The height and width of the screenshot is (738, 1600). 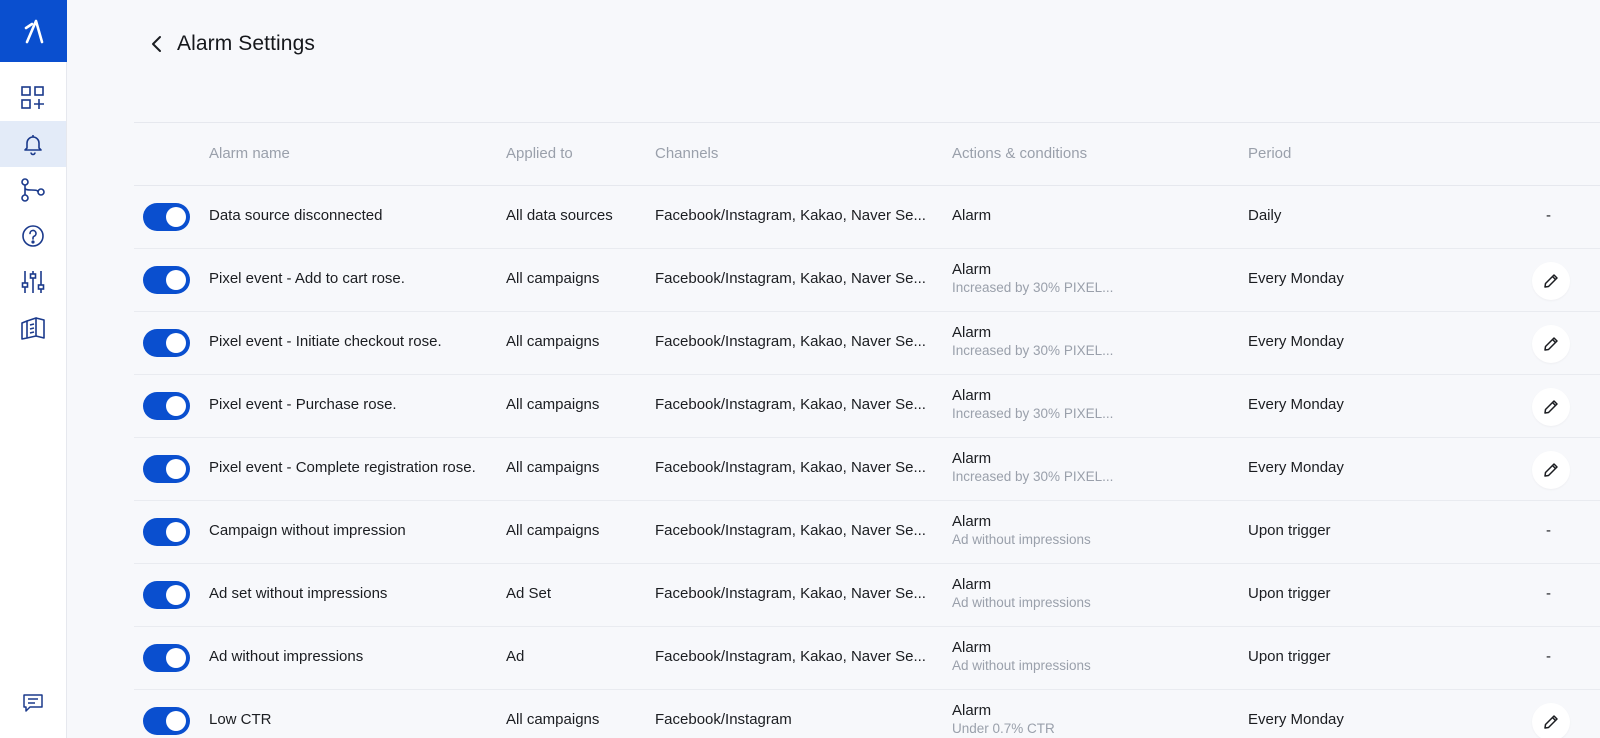 I want to click on chevron-left-icon, so click(x=156, y=44).